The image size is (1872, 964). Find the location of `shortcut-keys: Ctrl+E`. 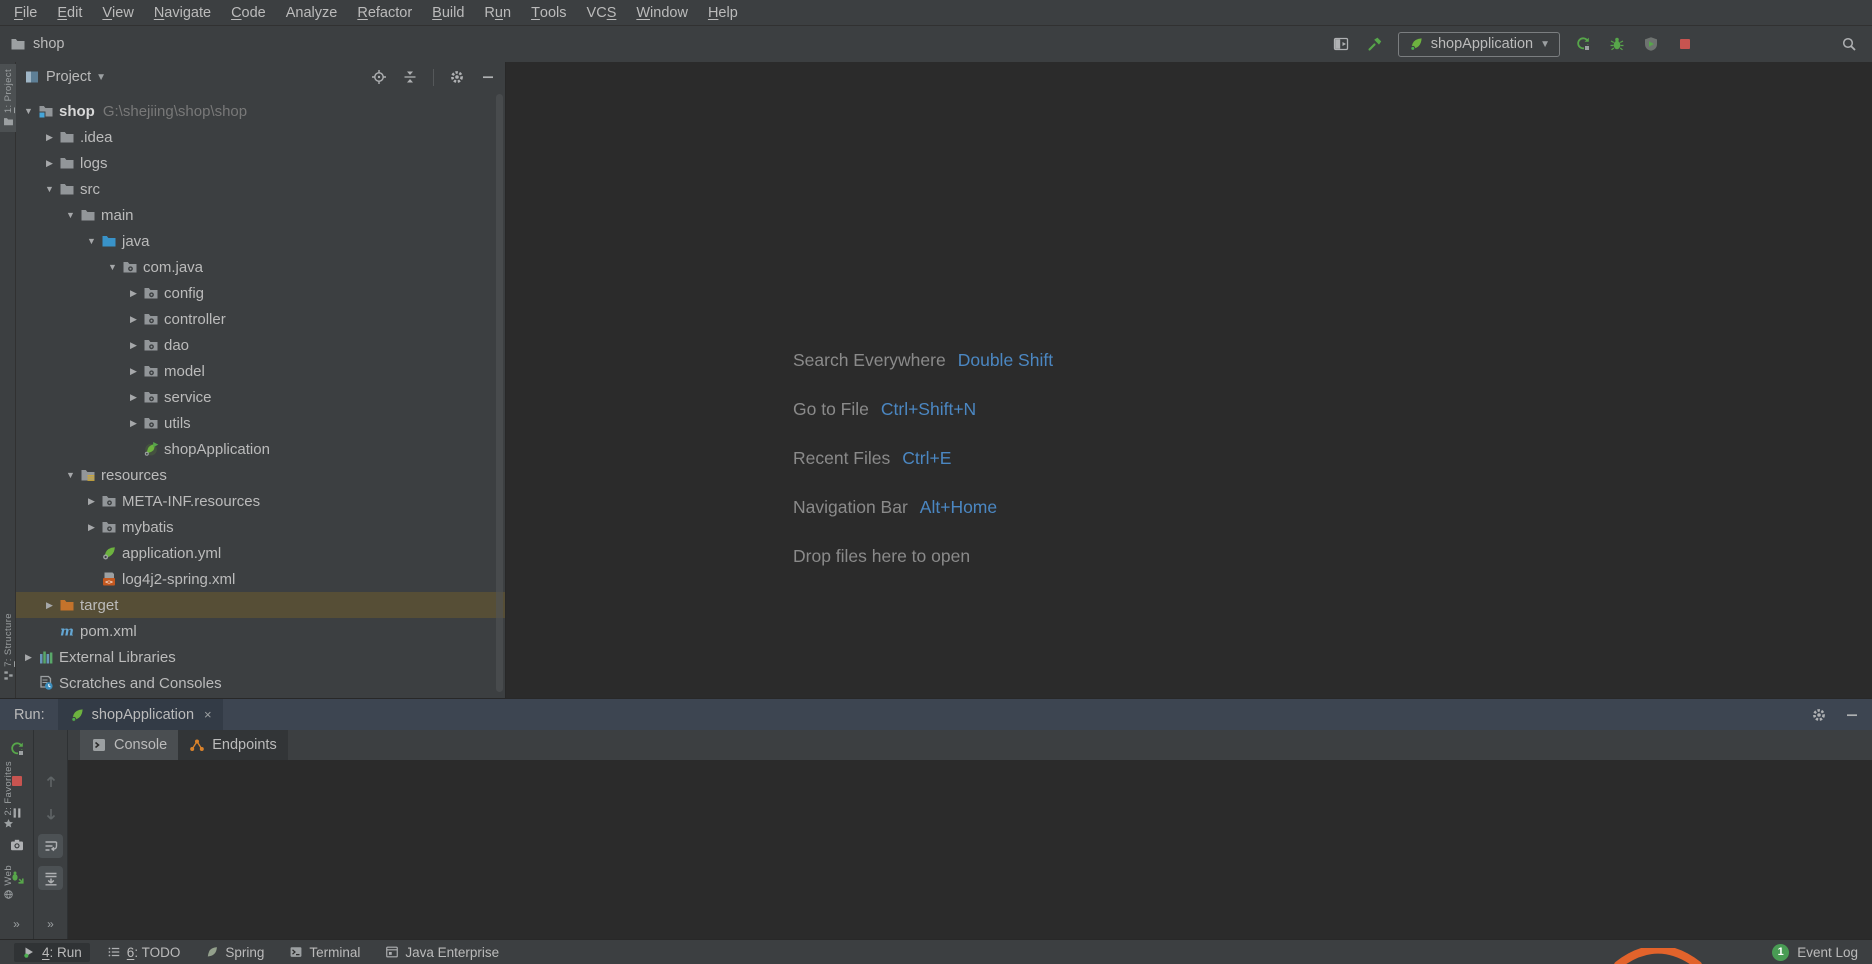

shortcut-keys: Ctrl+E is located at coordinates (927, 458).